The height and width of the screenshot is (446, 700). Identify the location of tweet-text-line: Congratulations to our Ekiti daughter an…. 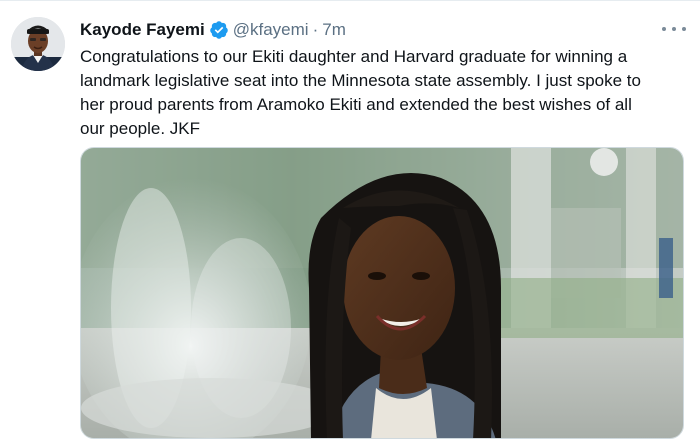
(354, 56).